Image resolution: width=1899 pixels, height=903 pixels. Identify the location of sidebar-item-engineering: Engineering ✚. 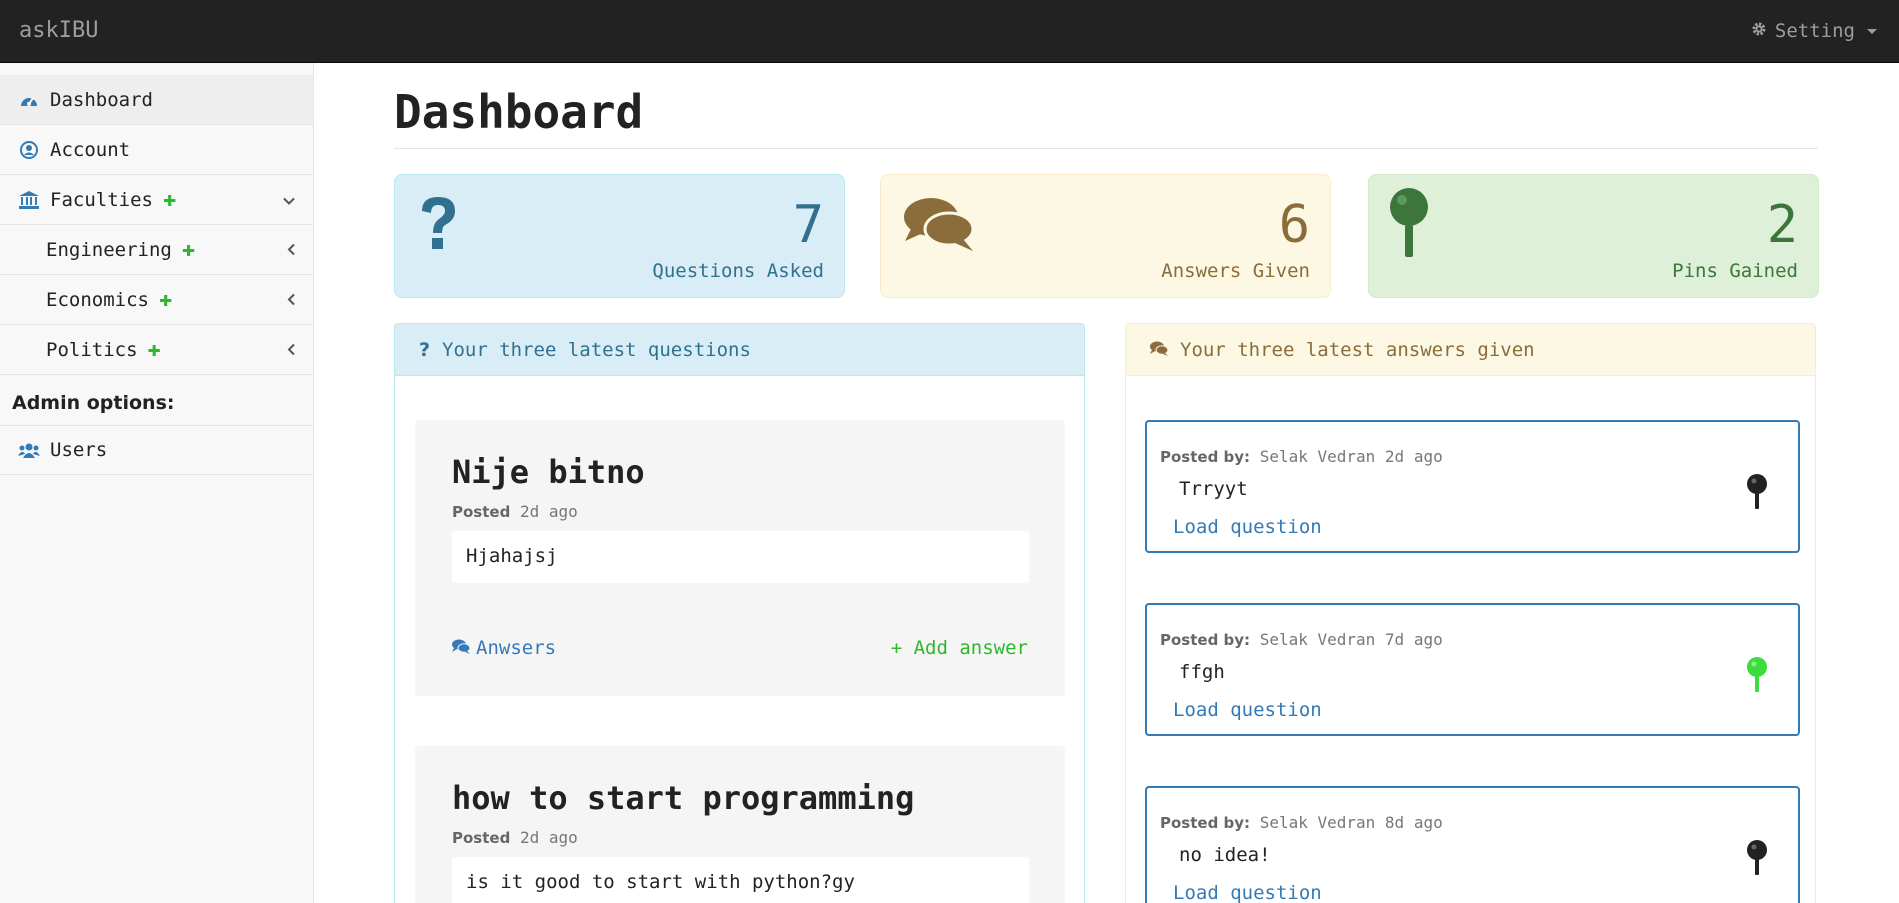
(156, 250).